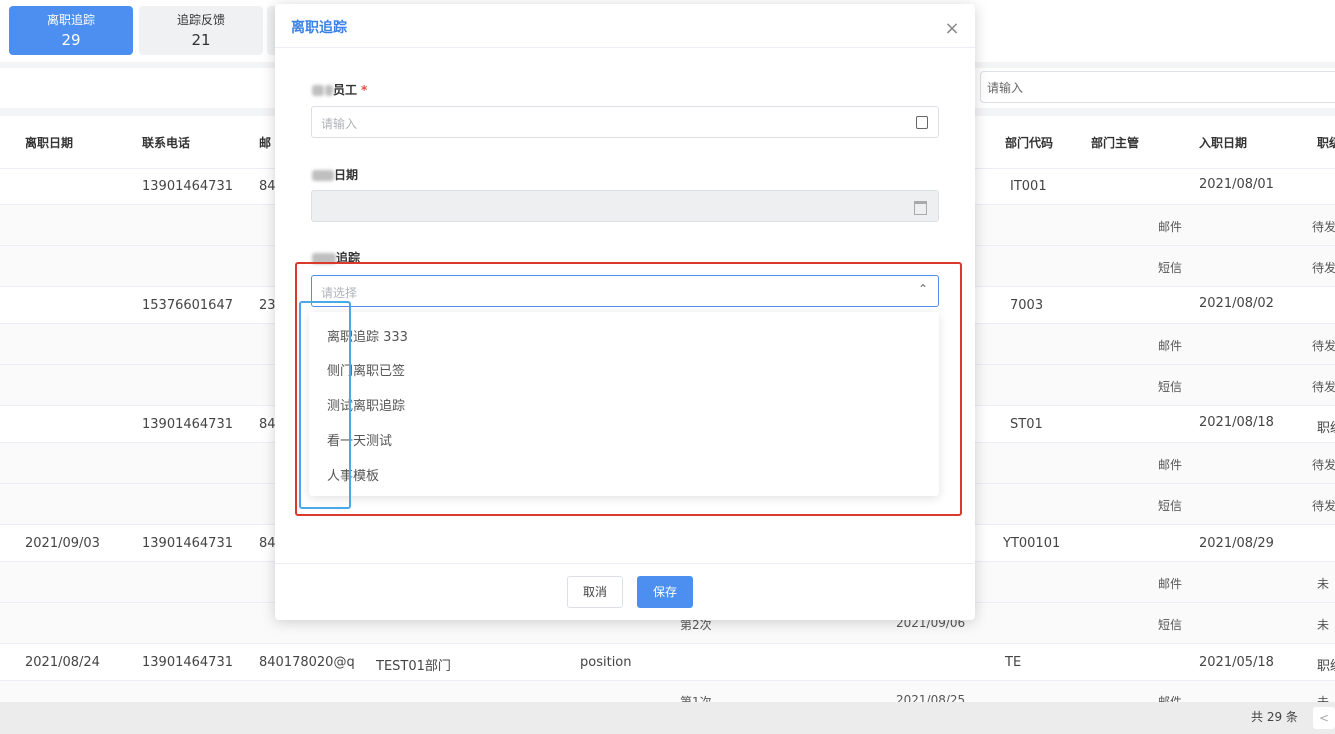 This screenshot has width=1335, height=734. What do you see at coordinates (339, 124) in the screenshot?
I see `employee-placeholder: 请输入` at bounding box center [339, 124].